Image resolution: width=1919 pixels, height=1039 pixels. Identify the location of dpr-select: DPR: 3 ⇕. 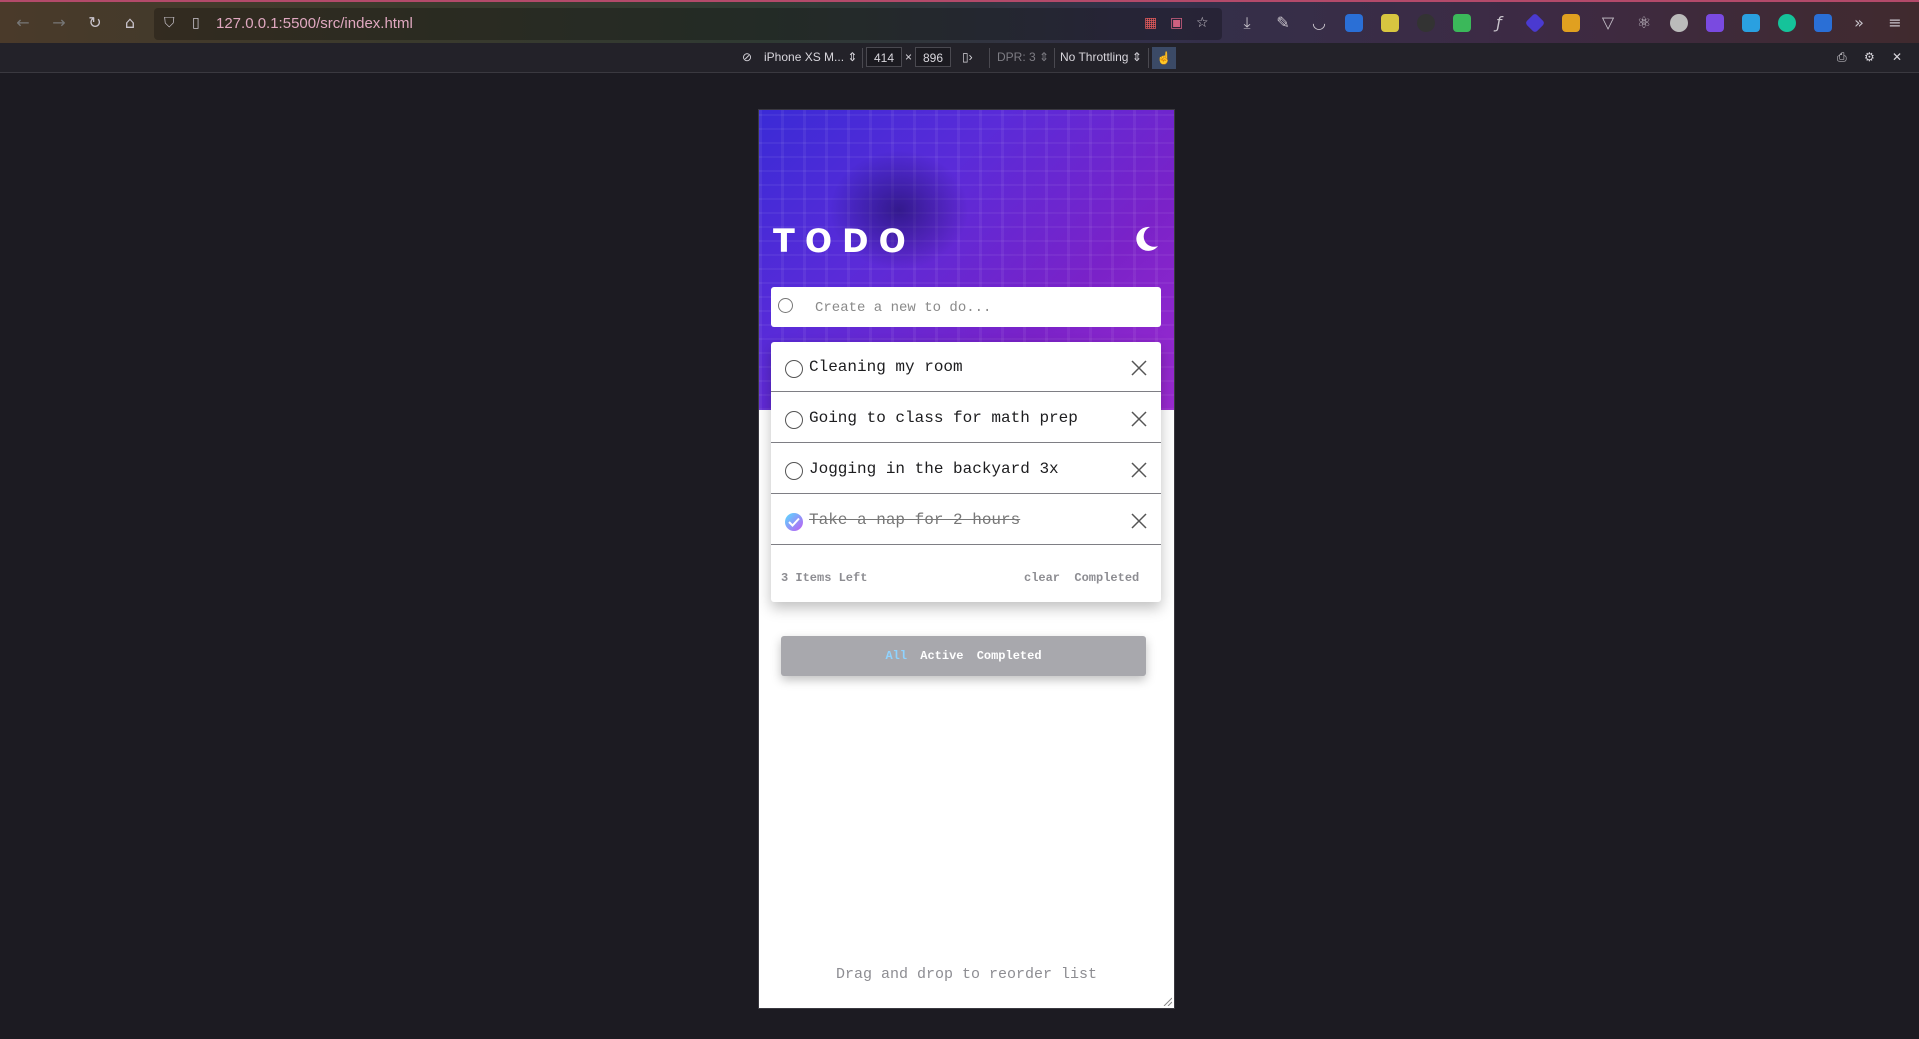
(1023, 57).